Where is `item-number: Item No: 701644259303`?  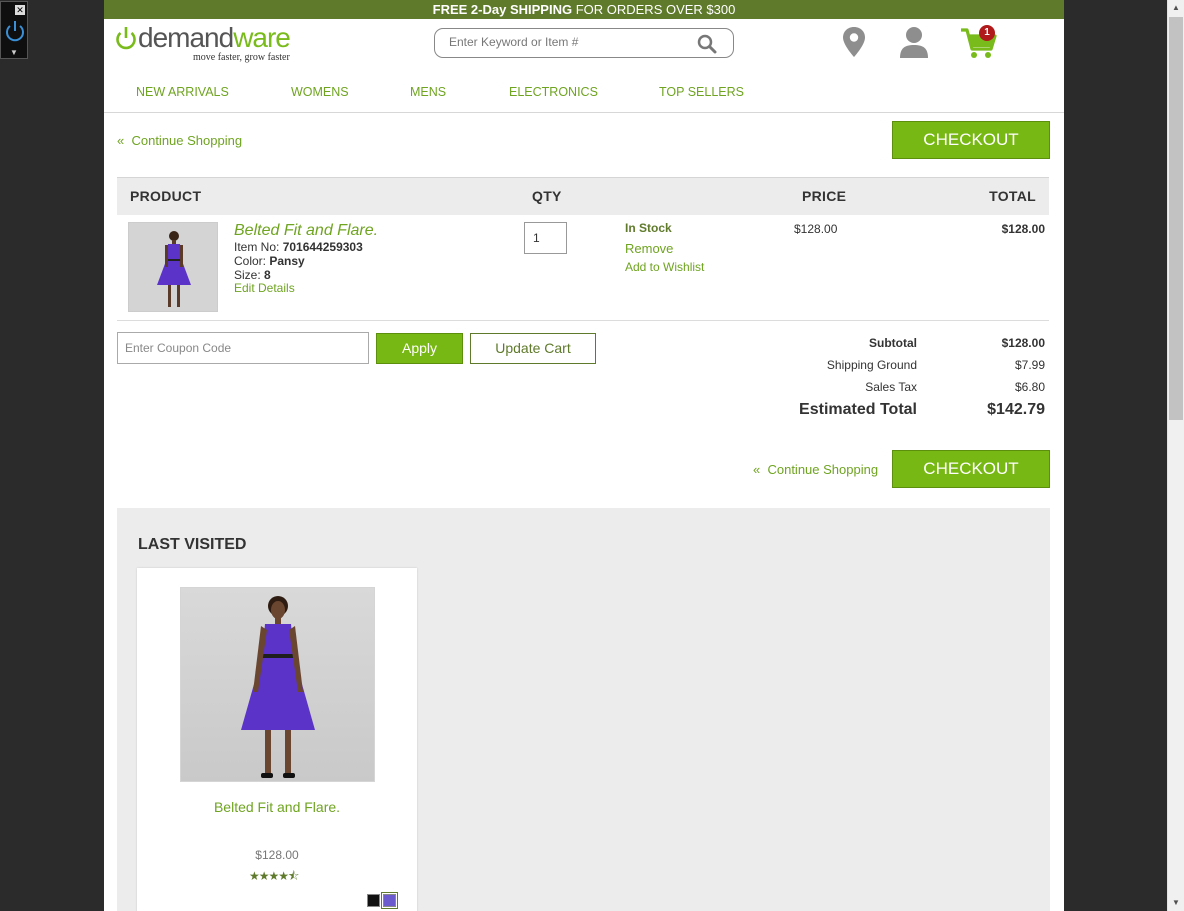 item-number: Item No: 701644259303 is located at coordinates (298, 247).